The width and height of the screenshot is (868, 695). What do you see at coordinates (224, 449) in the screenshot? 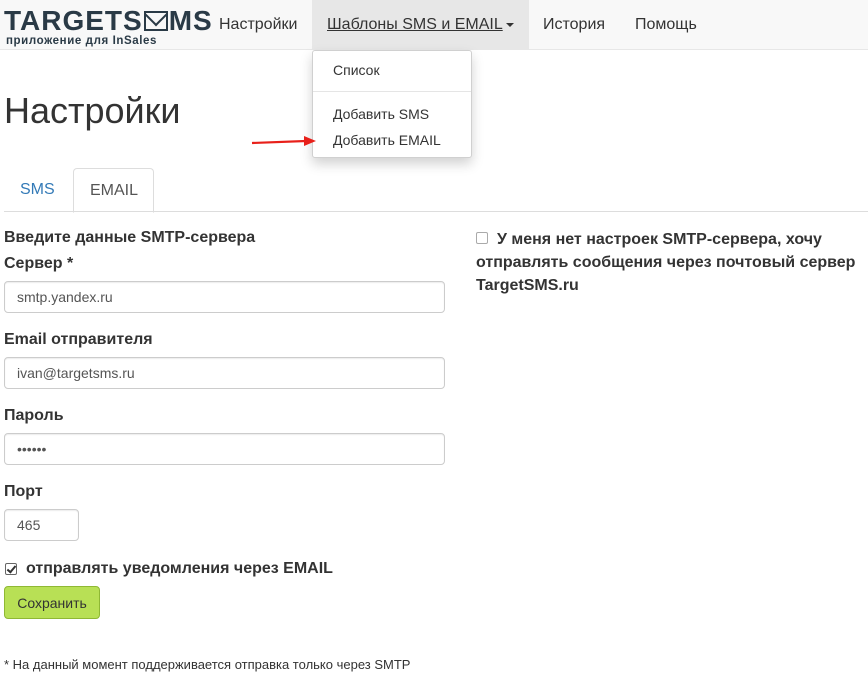
I see `password-input: ••••••` at bounding box center [224, 449].